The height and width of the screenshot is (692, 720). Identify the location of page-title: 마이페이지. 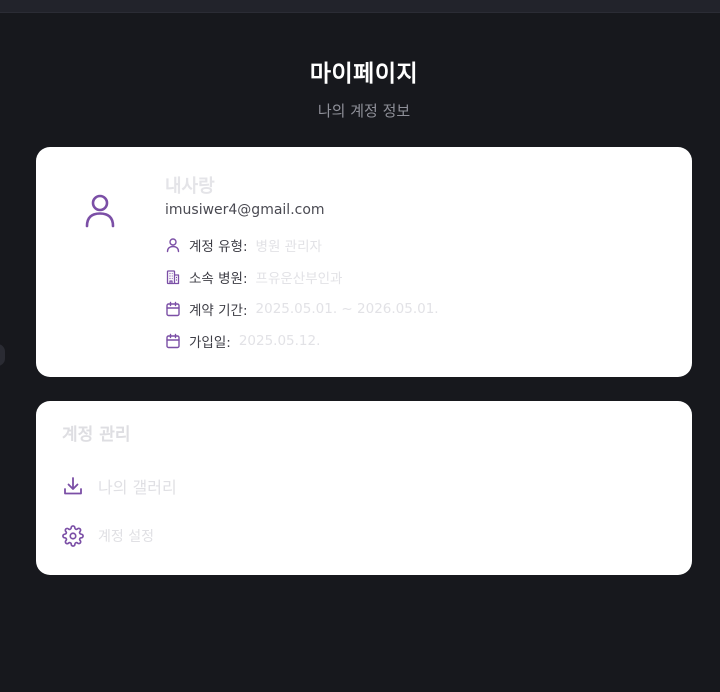
(364, 74).